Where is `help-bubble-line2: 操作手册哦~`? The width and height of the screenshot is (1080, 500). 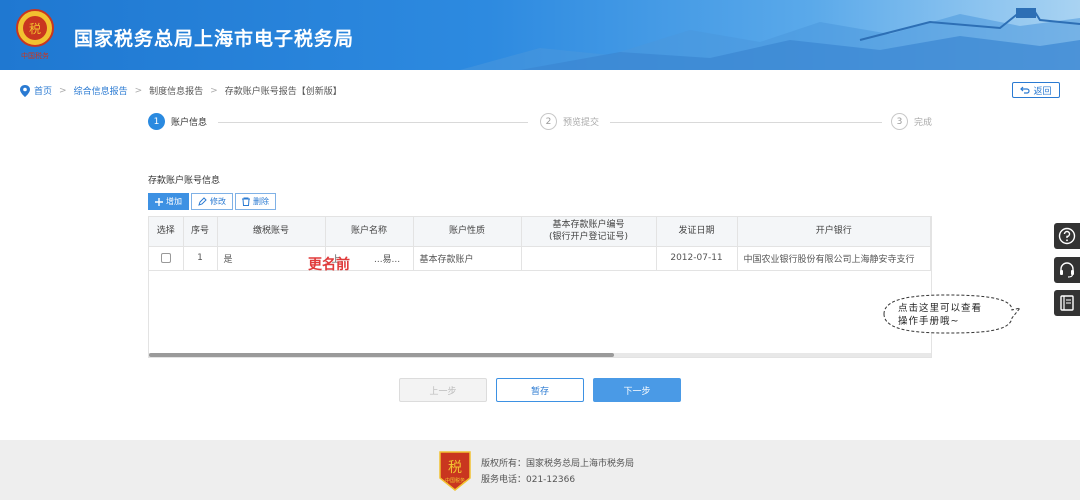
help-bubble-line2: 操作手册哦~ is located at coordinates (929, 321).